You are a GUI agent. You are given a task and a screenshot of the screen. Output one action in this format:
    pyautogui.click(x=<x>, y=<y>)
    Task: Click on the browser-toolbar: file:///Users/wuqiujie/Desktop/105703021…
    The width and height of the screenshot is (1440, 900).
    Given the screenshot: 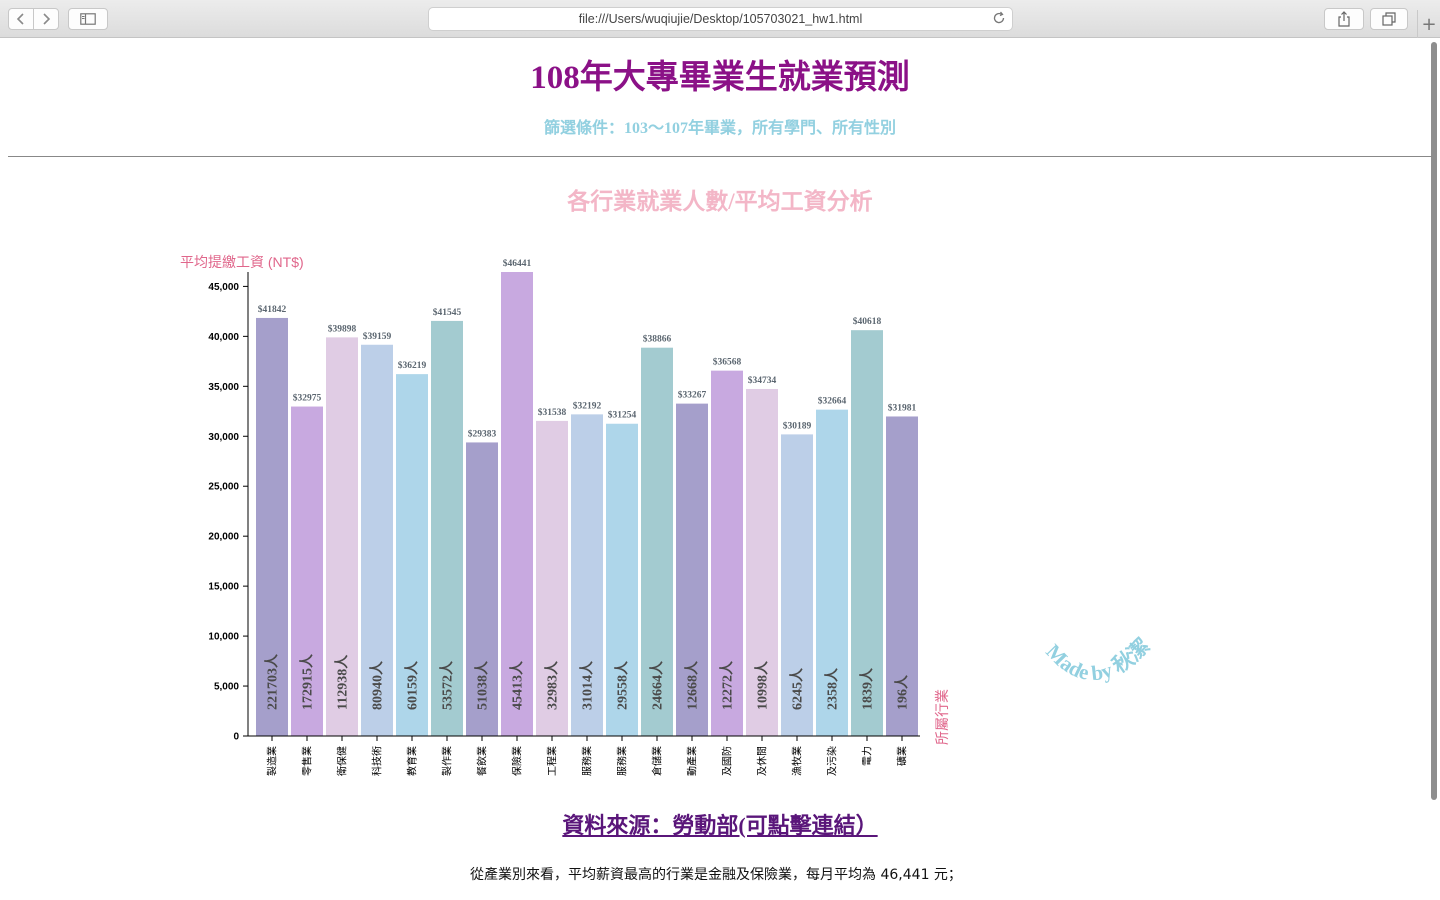 What is the action you would take?
    pyautogui.click(x=720, y=19)
    